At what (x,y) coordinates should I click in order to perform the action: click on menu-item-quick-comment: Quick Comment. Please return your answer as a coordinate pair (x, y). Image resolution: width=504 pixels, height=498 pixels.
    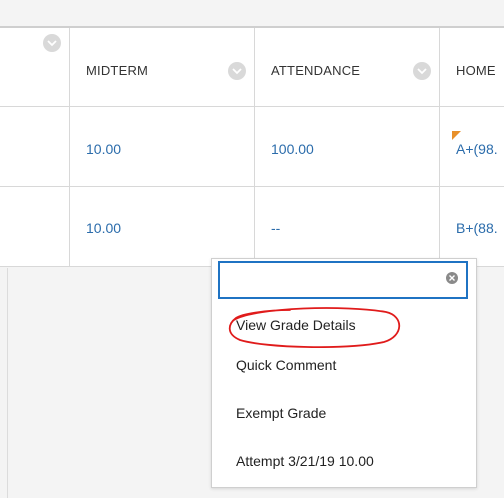
    Looking at the image, I should click on (286, 365).